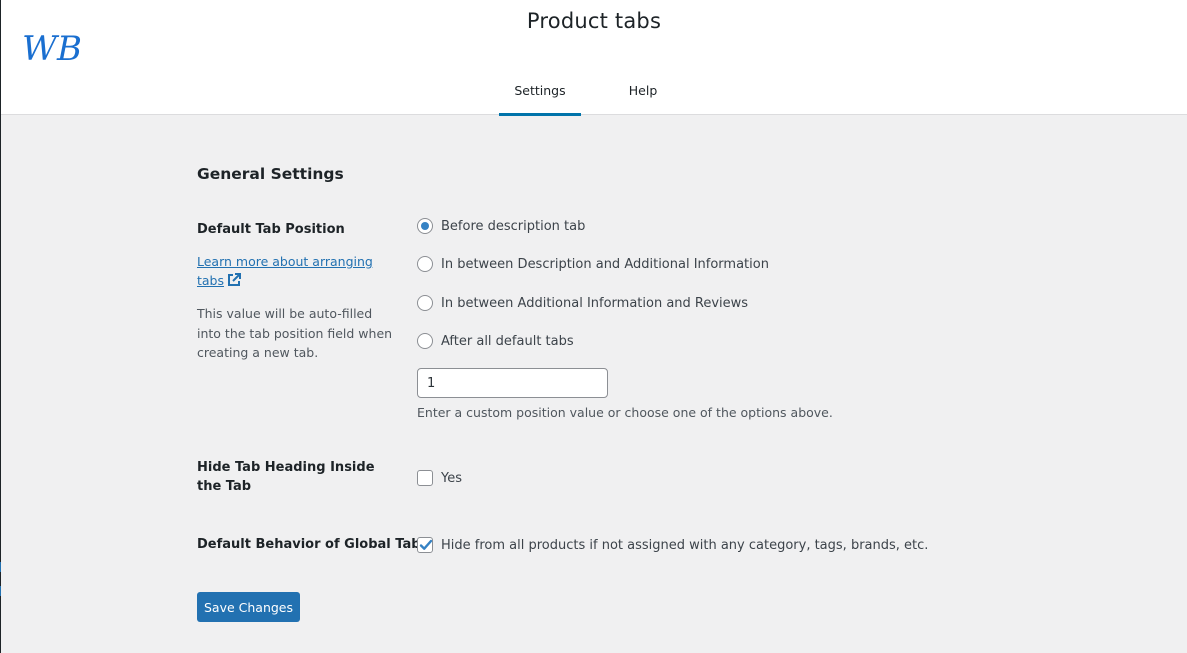  I want to click on hide-tab-heading-option: Yes, so click(439, 478).